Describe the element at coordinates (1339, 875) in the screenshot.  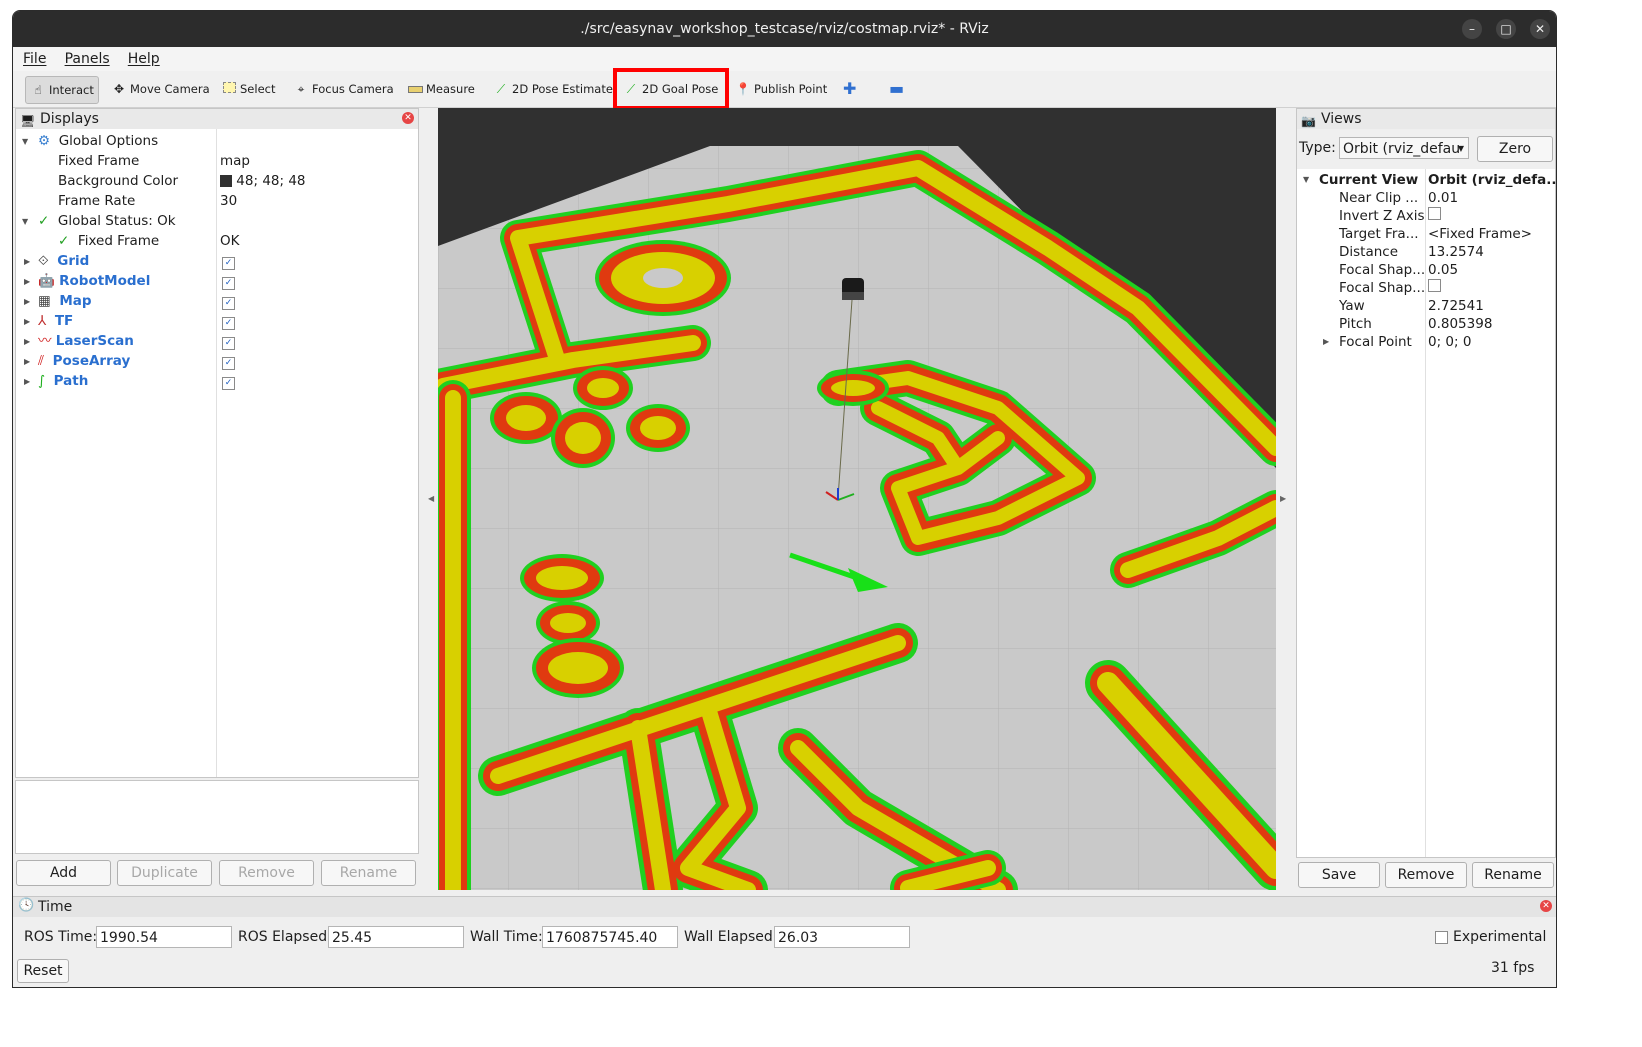
I see `save-view-button: Save` at that location.